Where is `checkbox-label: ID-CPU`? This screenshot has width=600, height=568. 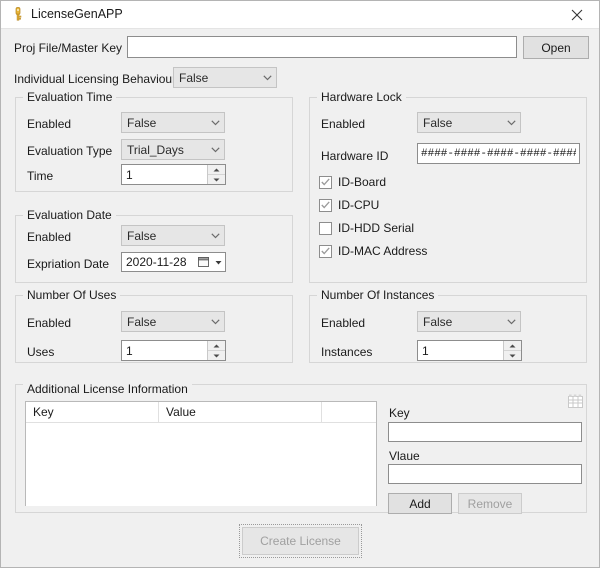 checkbox-label: ID-CPU is located at coordinates (359, 205).